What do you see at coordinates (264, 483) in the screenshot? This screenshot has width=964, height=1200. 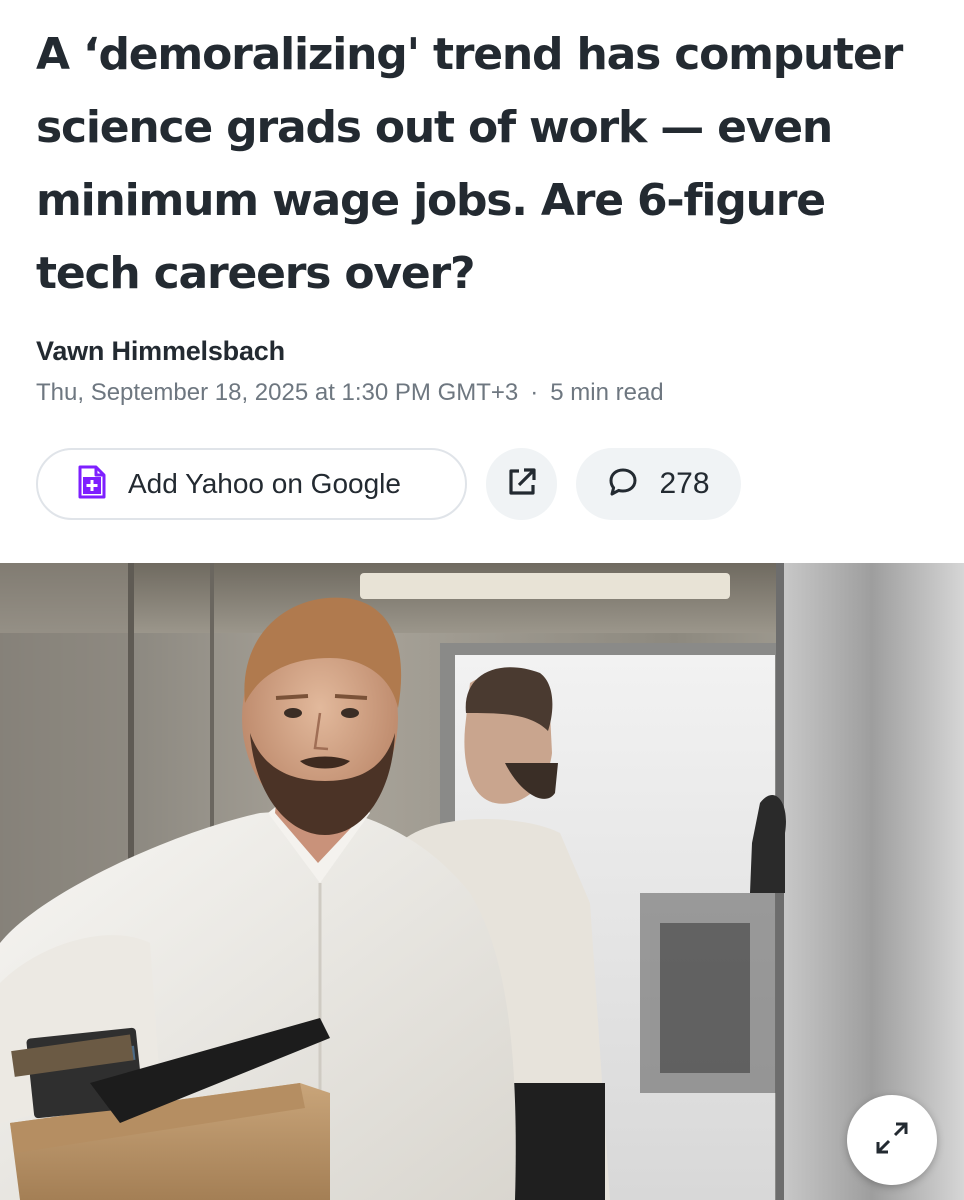 I see `add-yahoo-on-google-label: Add Yahoo on Google` at bounding box center [264, 483].